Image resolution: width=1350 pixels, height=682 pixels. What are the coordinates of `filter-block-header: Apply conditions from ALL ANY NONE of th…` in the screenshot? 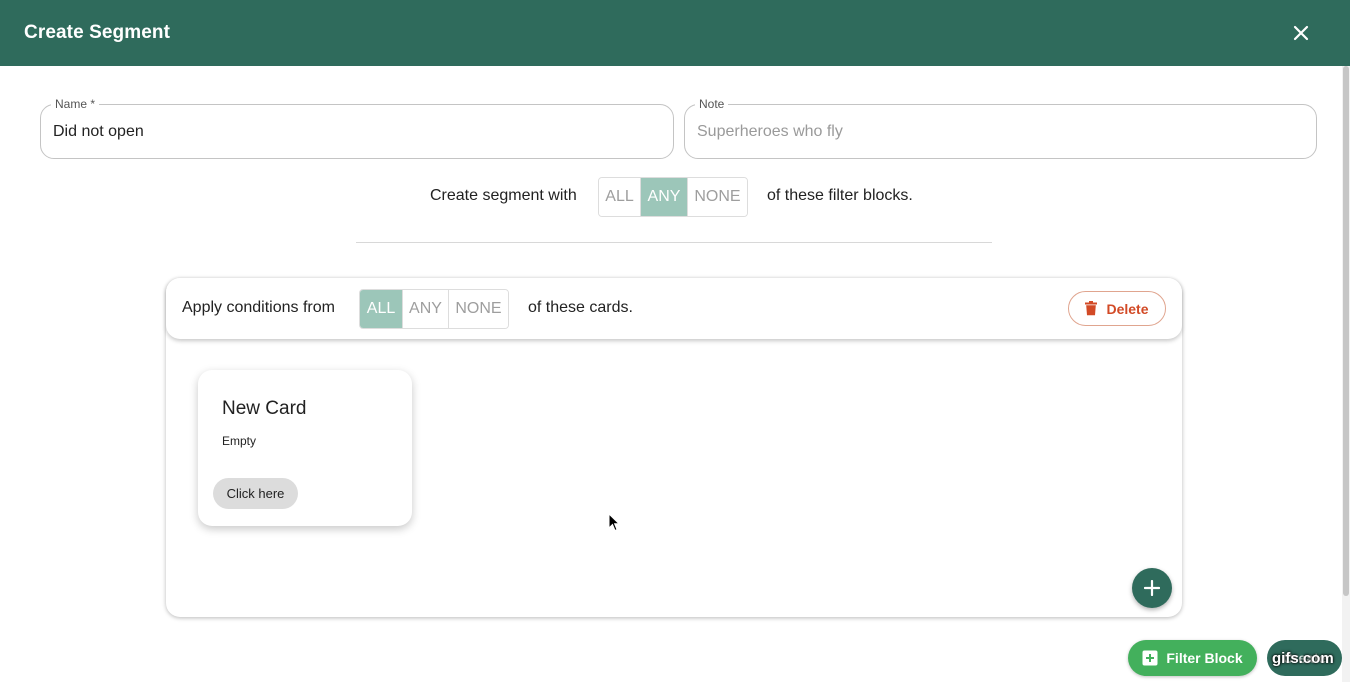 It's located at (674, 308).